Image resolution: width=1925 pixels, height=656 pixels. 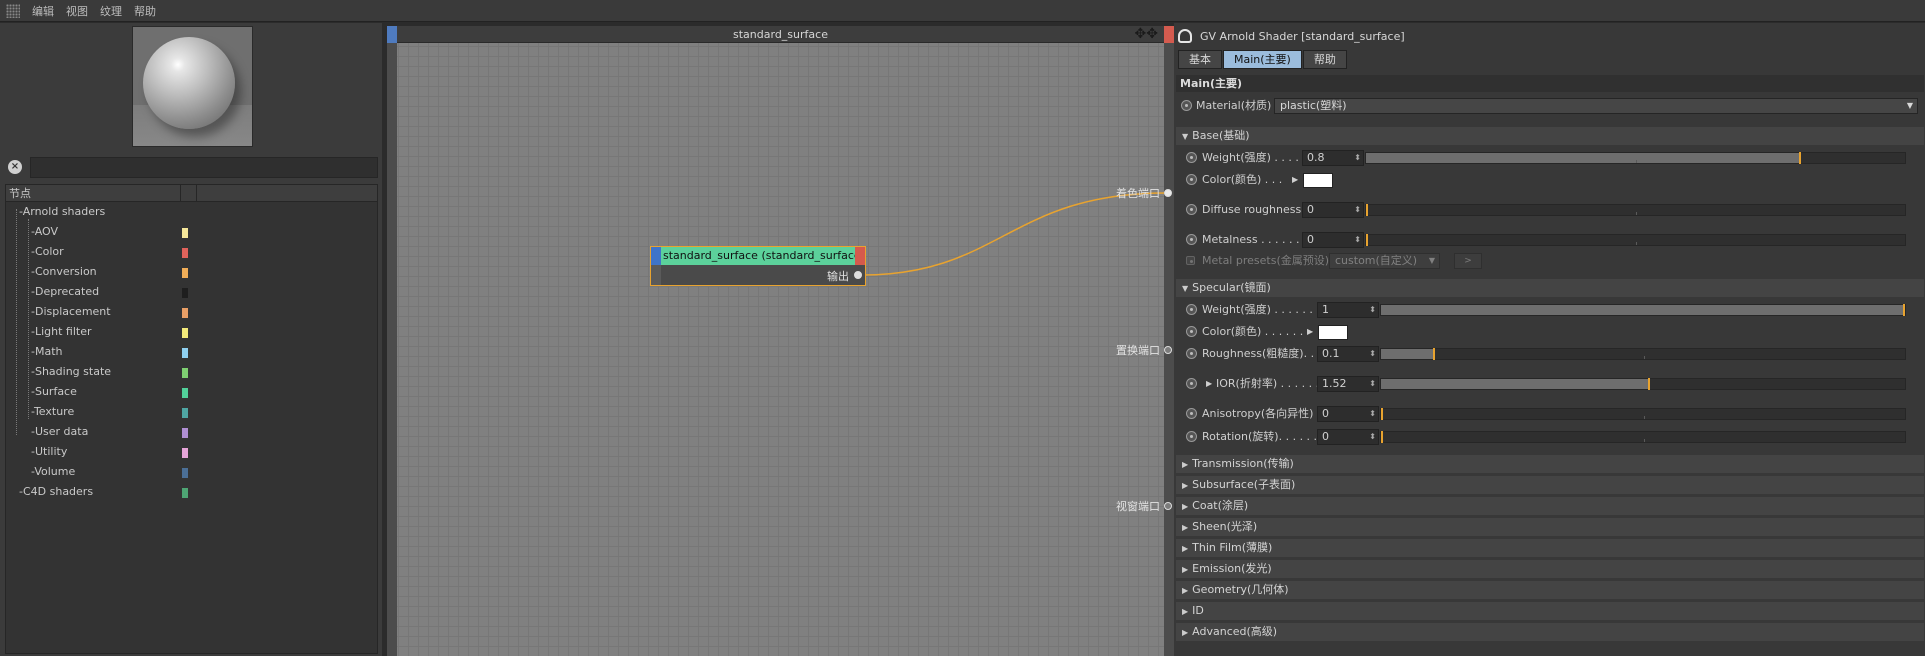 What do you see at coordinates (1550, 548) in the screenshot?
I see `group-thin-film: ▶ Thin Film(薄膜)` at bounding box center [1550, 548].